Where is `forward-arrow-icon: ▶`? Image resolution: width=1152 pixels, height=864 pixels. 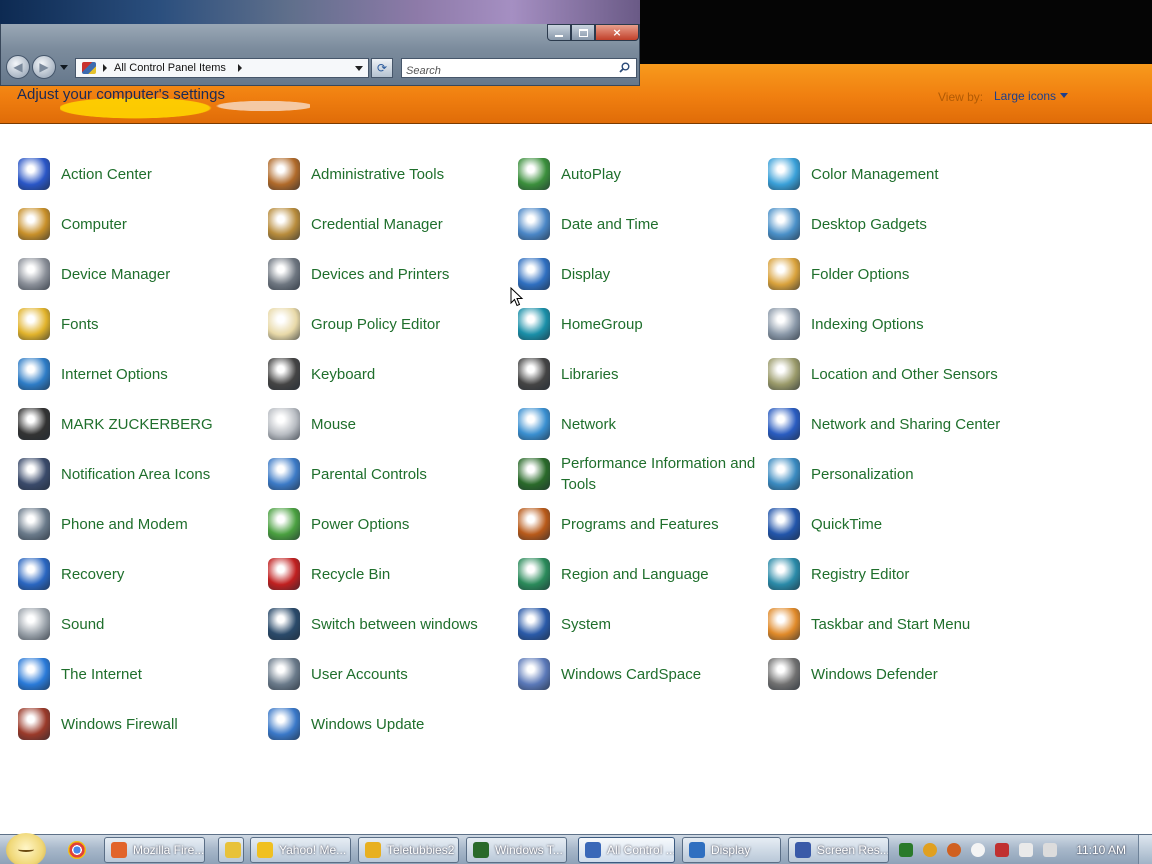
forward-arrow-icon: ▶ is located at coordinates (44, 67).